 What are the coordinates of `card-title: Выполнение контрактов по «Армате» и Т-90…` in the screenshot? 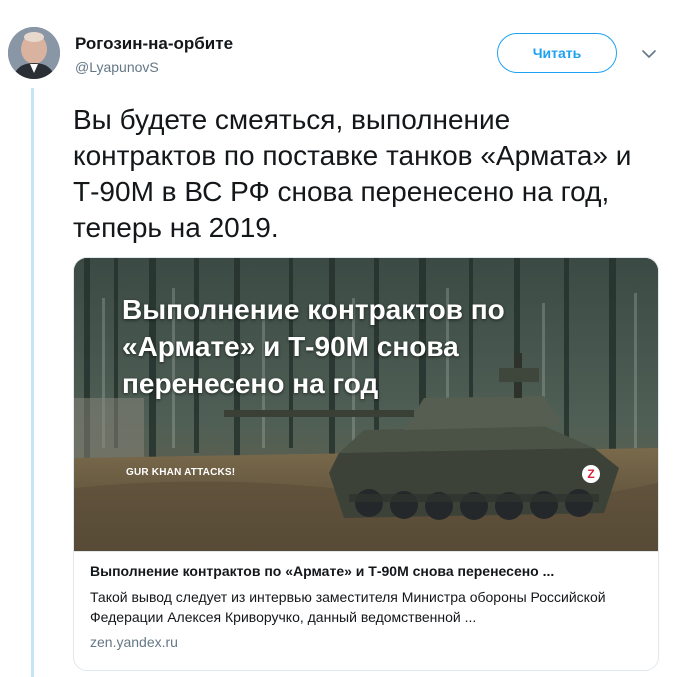 It's located at (366, 571).